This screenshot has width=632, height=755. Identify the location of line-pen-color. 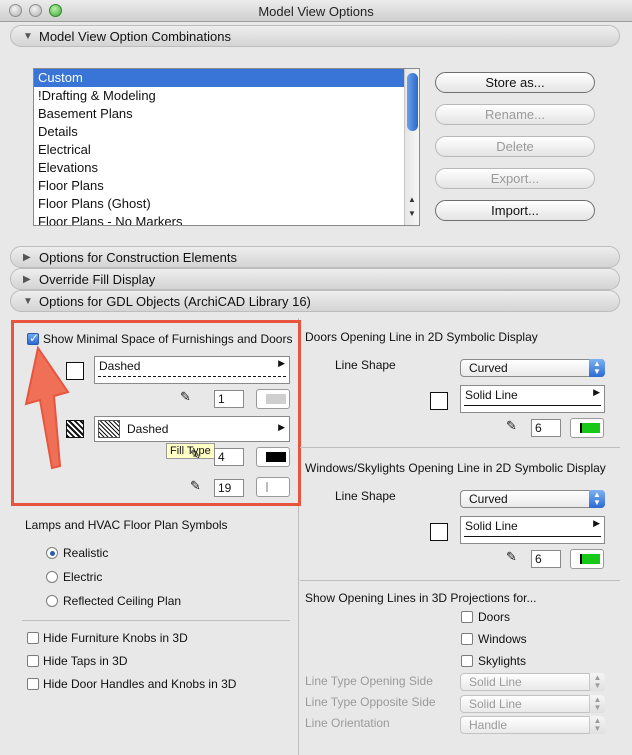
(273, 399).